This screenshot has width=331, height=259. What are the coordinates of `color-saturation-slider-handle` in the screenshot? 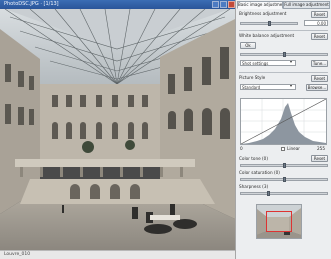 It's located at (284, 179).